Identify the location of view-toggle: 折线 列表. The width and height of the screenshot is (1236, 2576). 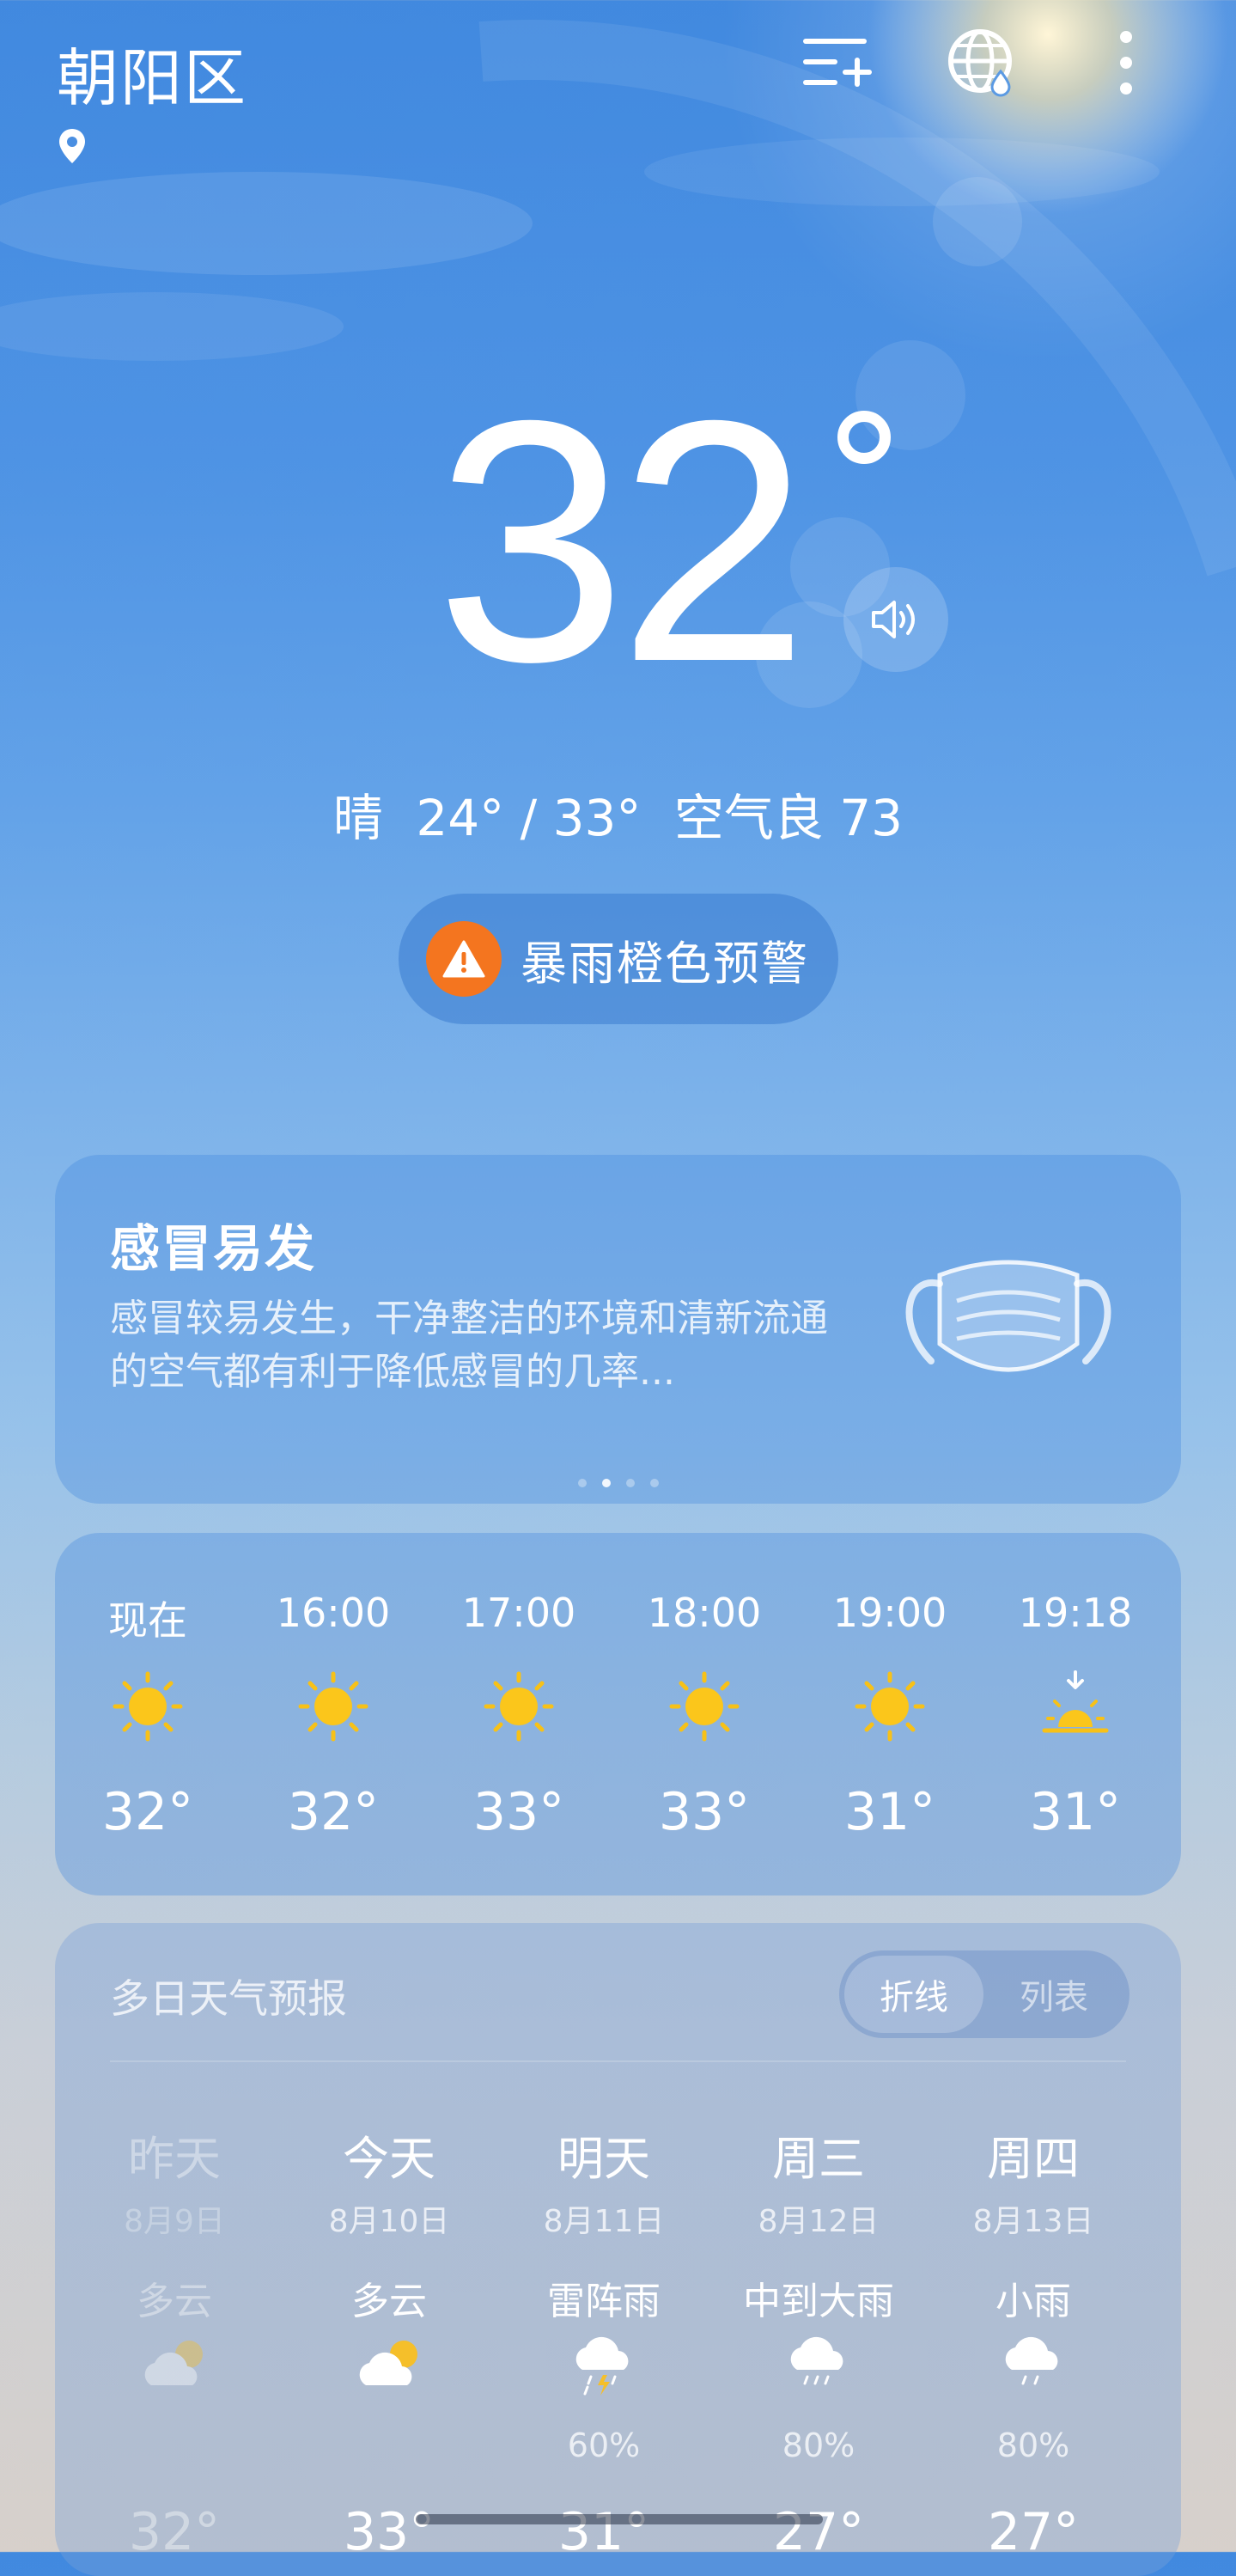
(984, 1994).